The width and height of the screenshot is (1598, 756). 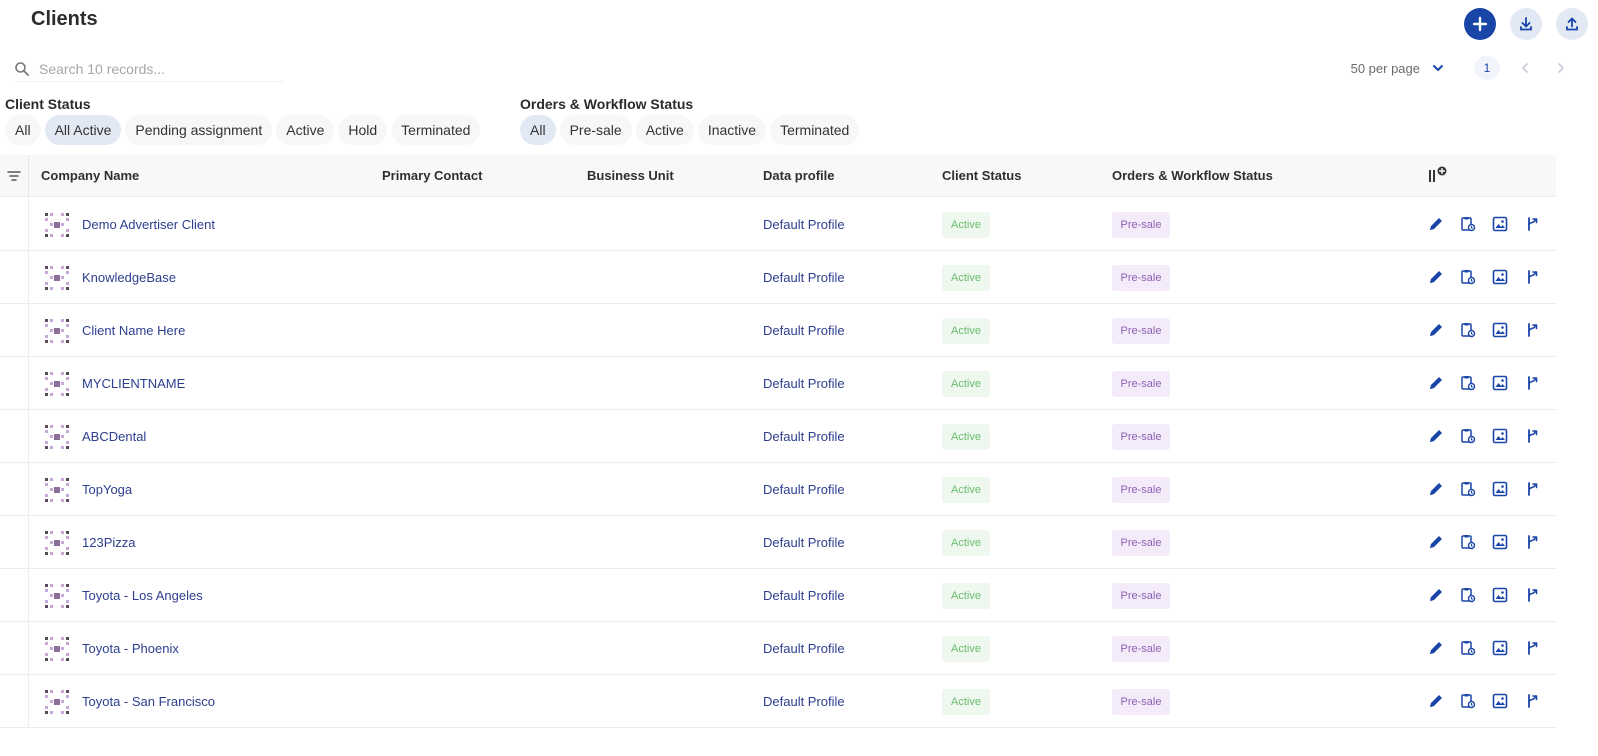 I want to click on client-logo-icon, so click(x=57, y=702).